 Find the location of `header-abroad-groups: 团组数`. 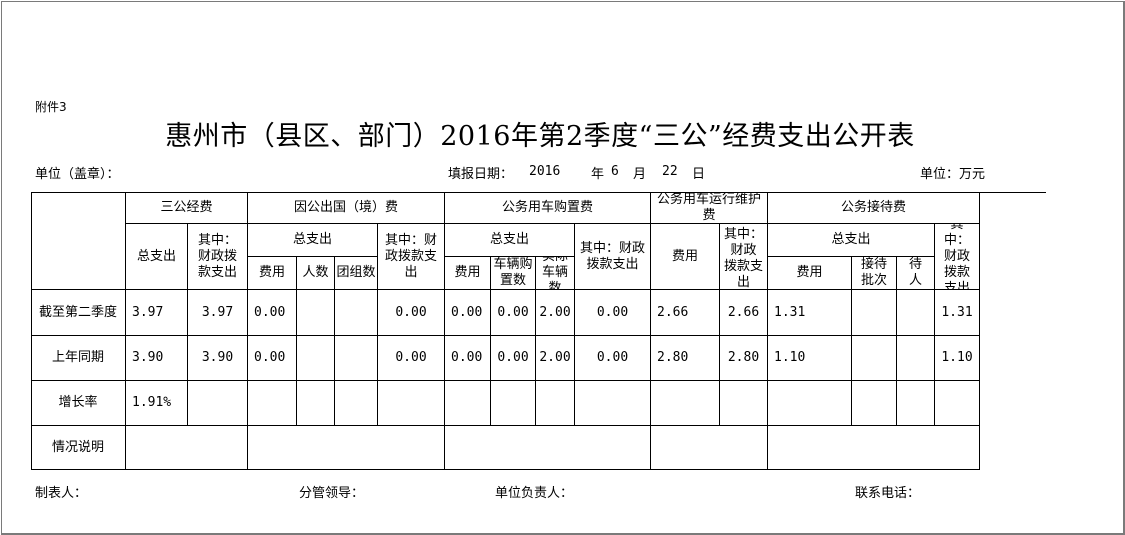

header-abroad-groups: 团组数 is located at coordinates (356, 273).